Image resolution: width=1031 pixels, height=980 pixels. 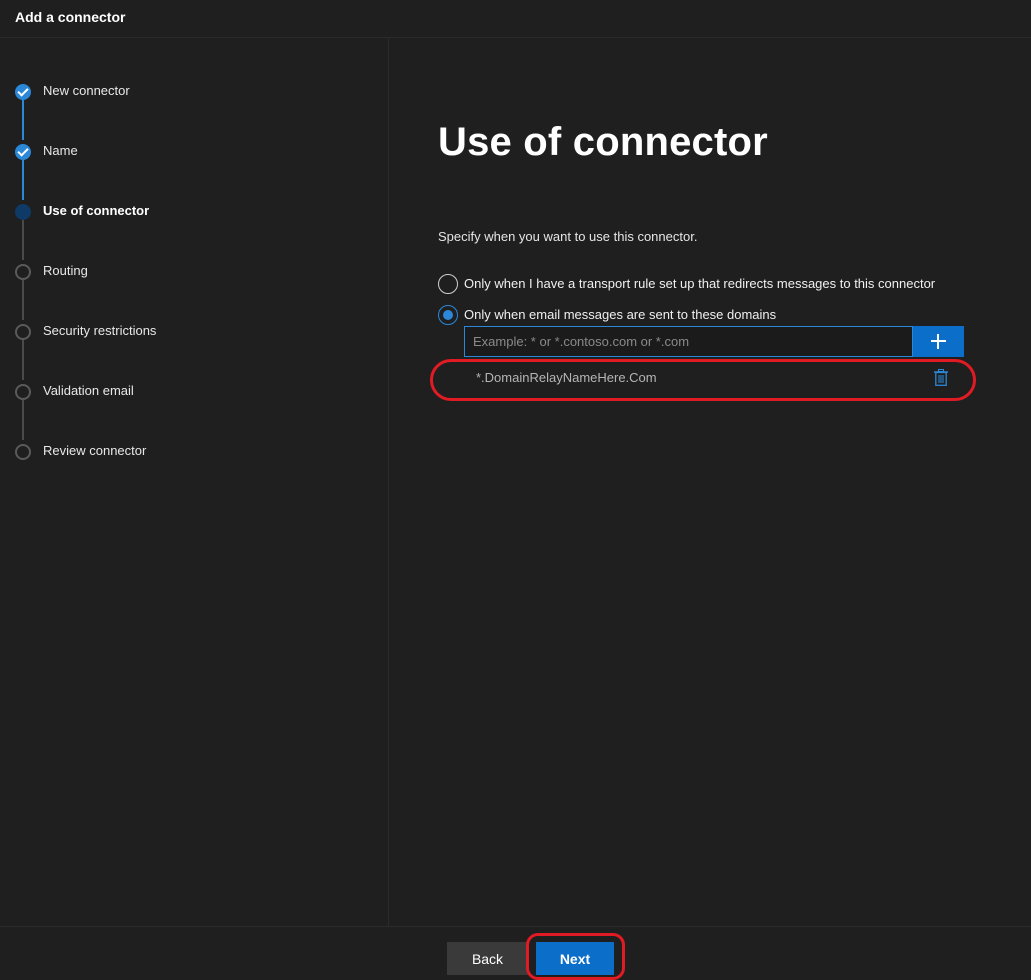 What do you see at coordinates (515, 19) in the screenshot?
I see `header-bar: Add a connector` at bounding box center [515, 19].